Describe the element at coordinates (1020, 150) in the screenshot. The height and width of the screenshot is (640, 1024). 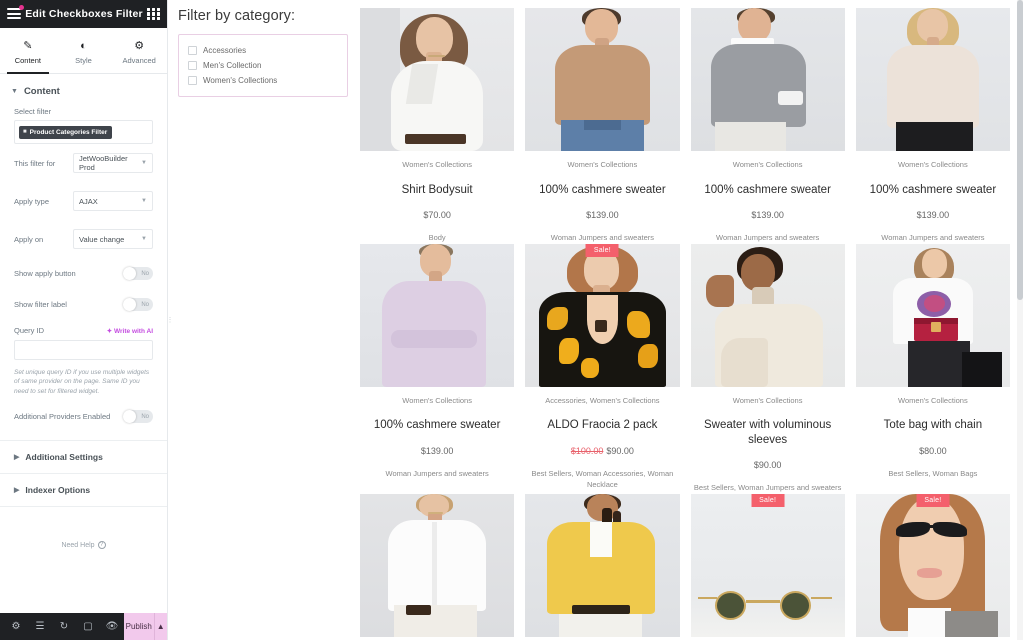
I see `scrollbar-thumb` at that location.